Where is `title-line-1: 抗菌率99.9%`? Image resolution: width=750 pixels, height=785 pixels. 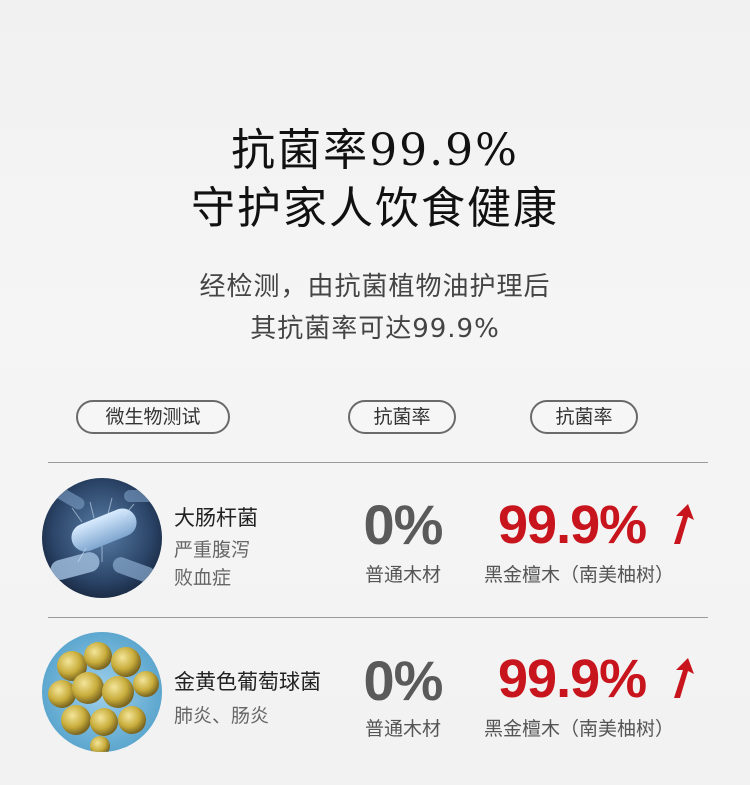
title-line-1: 抗菌率99.9% is located at coordinates (375, 150).